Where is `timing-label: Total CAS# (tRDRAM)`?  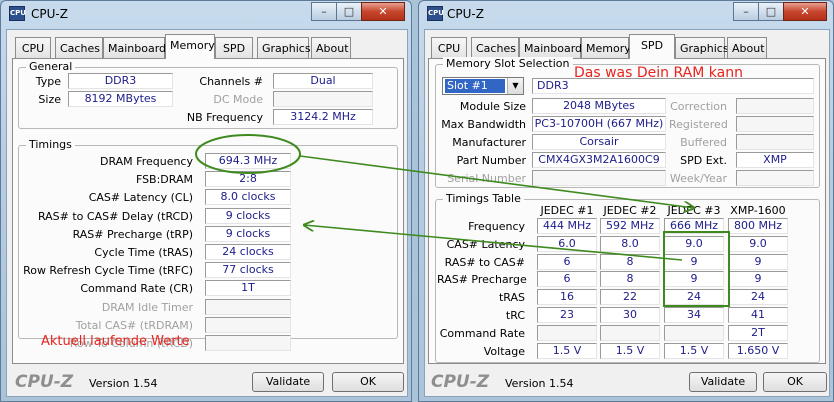
timing-label: Total CAS# (tRDRAM) is located at coordinates (134, 325).